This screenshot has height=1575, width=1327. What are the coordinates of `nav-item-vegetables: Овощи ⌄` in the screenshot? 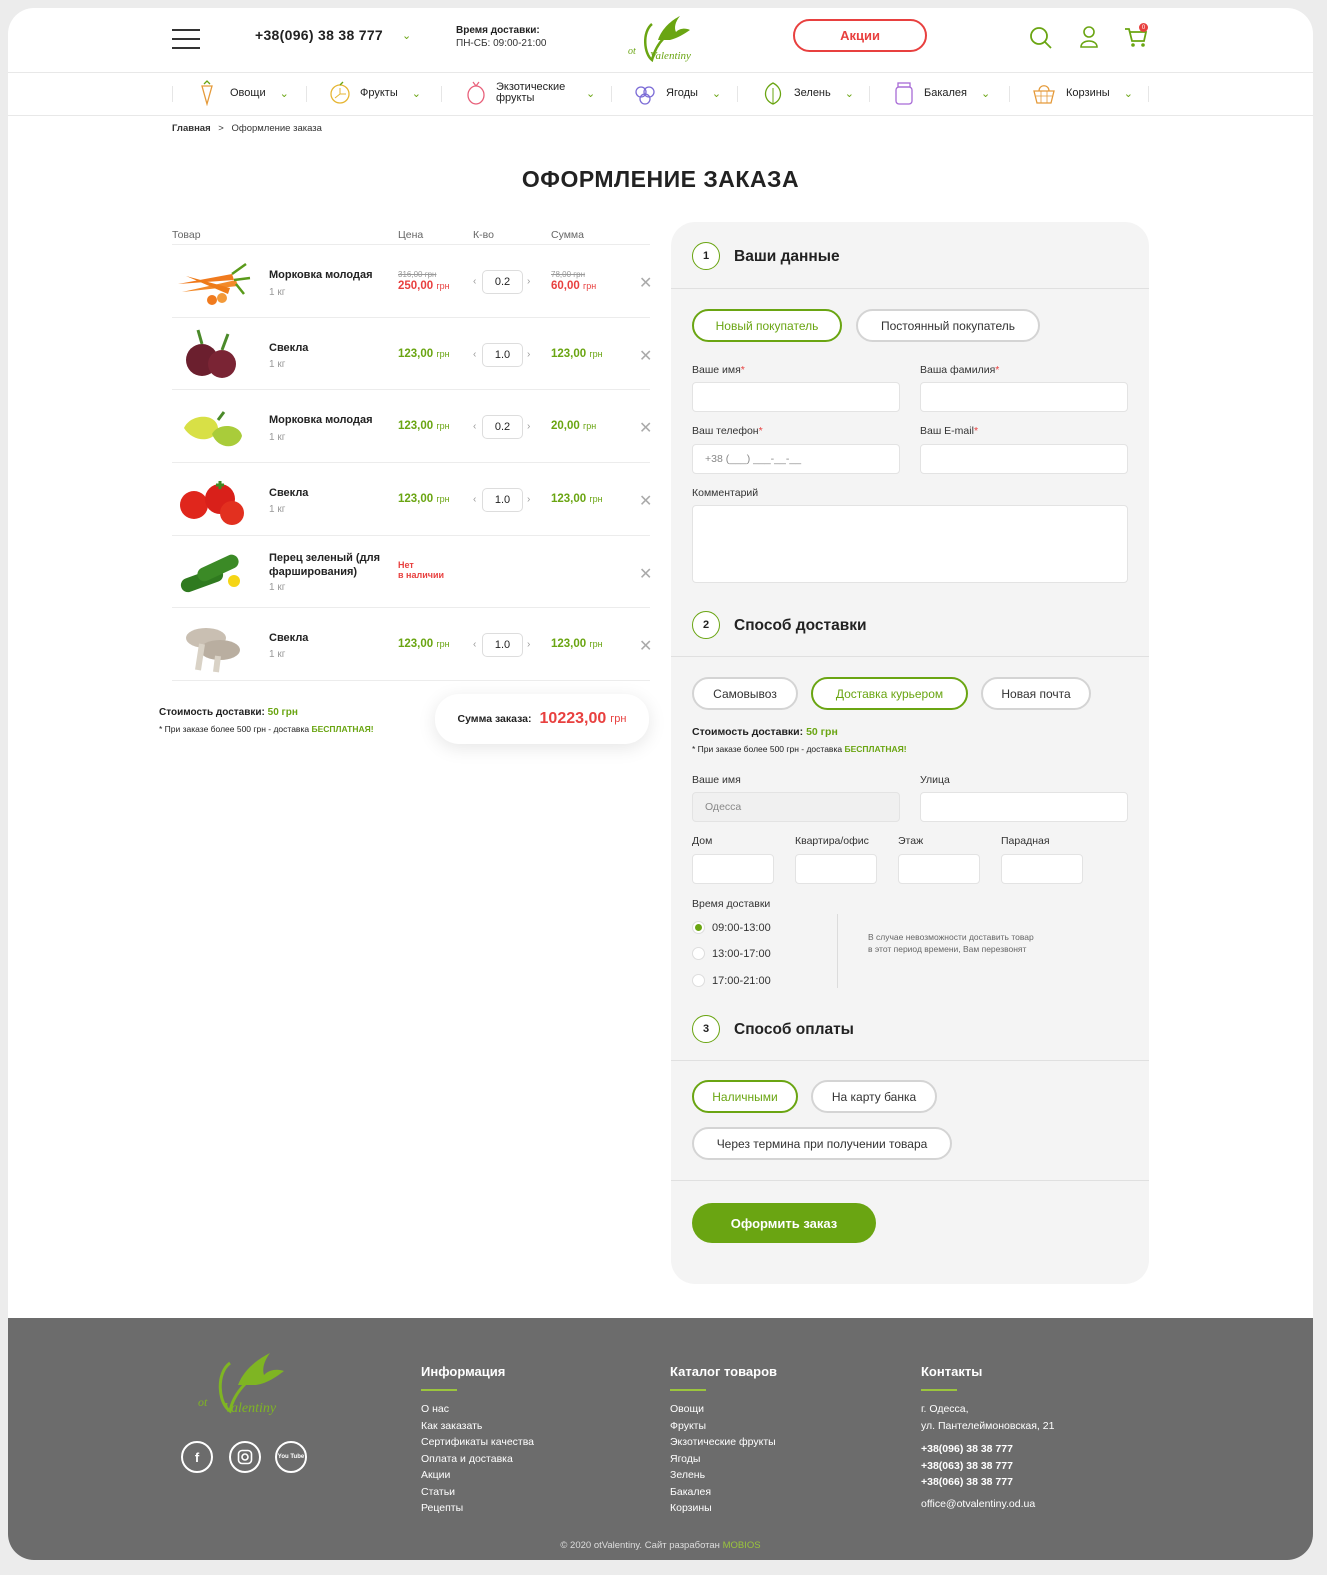 It's located at (241, 93).